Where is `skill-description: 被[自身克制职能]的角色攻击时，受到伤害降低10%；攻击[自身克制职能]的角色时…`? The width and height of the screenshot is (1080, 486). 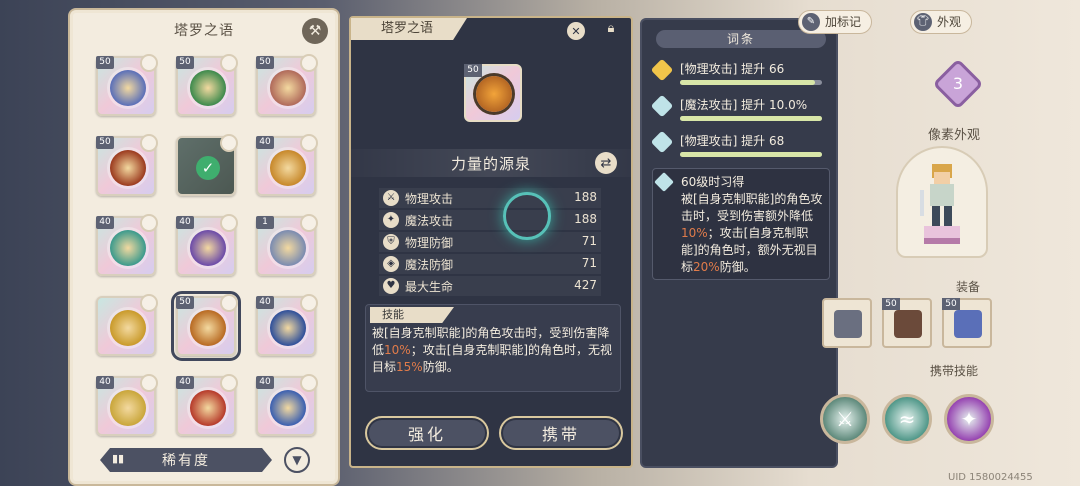 skill-description: 被[自身克制职能]的角色攻击时，受到伤害降低10%；攻击[自身克制职能]的角色时… is located at coordinates (492, 350).